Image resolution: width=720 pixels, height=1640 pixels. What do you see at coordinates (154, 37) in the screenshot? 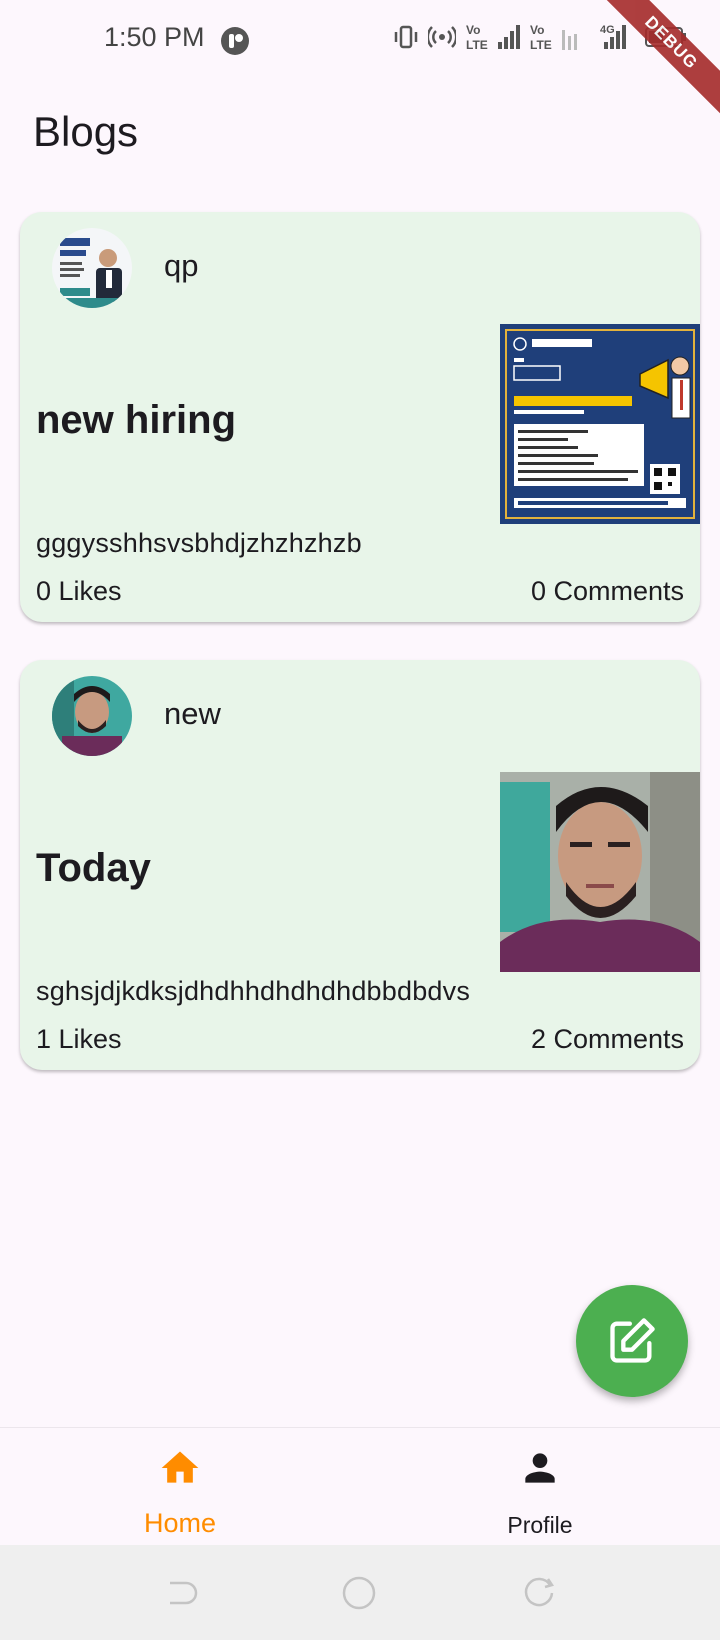
I see `status-time: 1:50 PM` at bounding box center [154, 37].